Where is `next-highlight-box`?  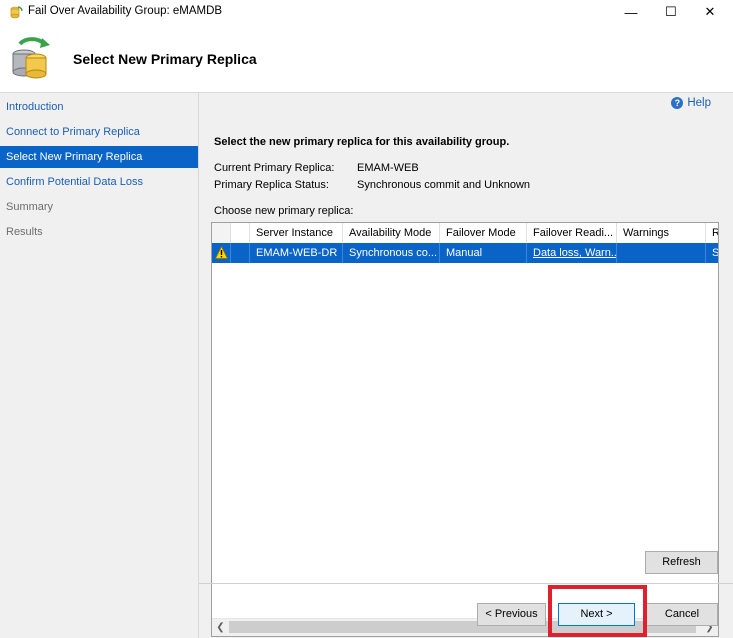
next-highlight-box is located at coordinates (597, 611).